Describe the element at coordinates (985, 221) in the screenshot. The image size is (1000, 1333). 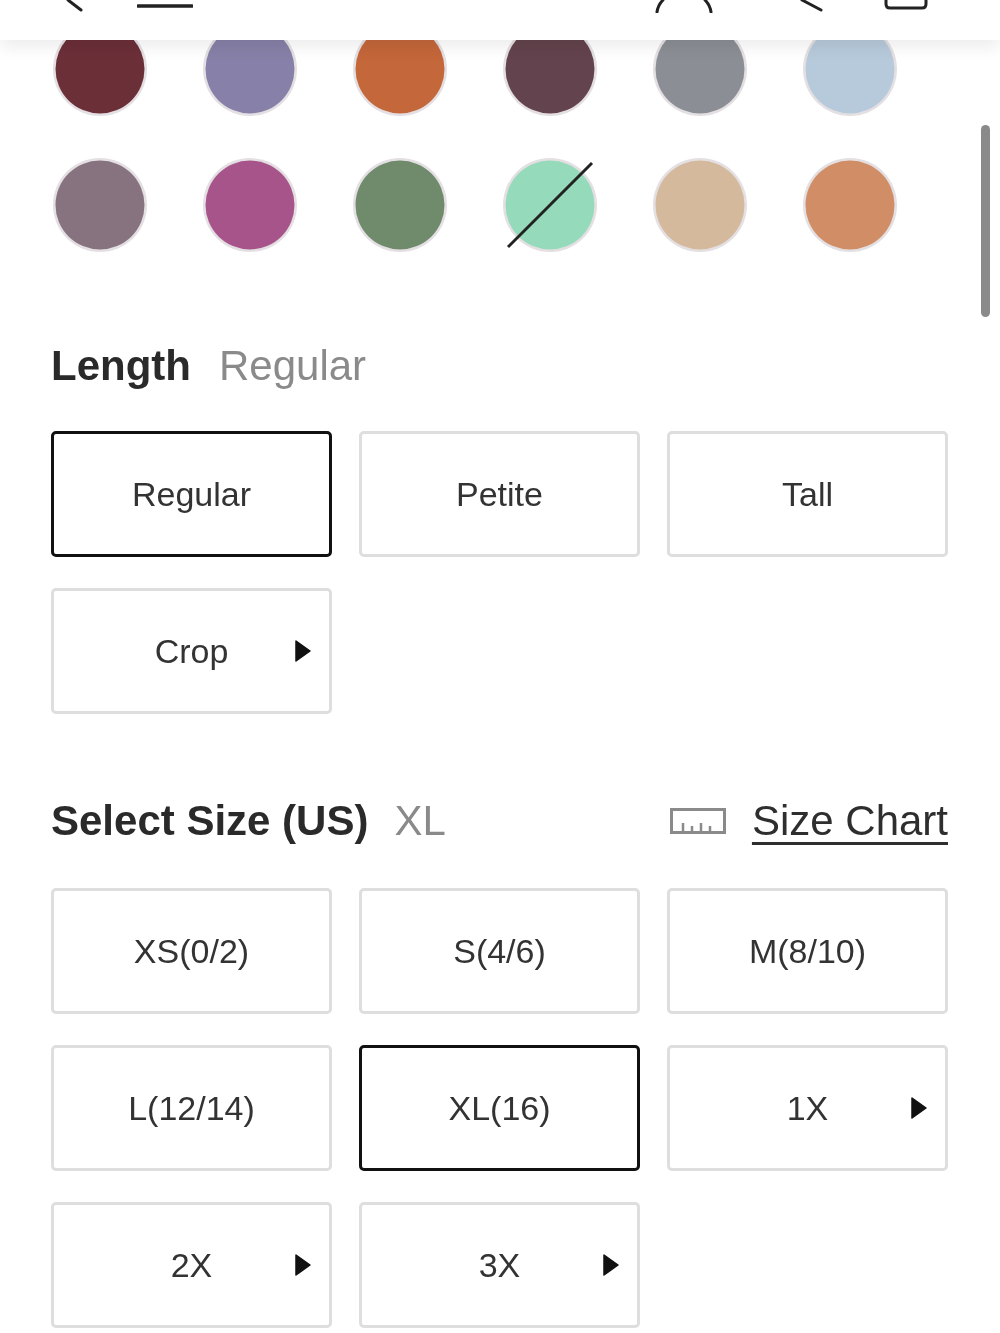
I see `scrollbar-thumb` at that location.